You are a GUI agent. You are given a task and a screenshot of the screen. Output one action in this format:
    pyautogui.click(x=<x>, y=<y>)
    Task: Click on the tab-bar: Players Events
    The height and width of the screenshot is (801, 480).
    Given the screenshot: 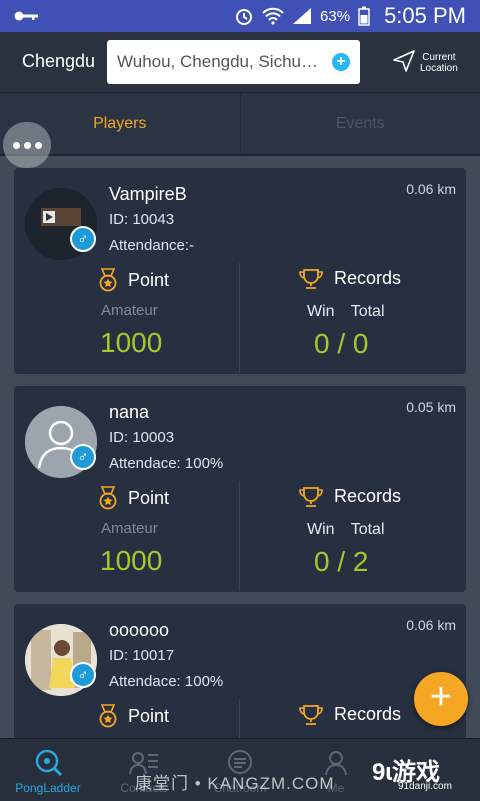 What is the action you would take?
    pyautogui.click(x=240, y=124)
    